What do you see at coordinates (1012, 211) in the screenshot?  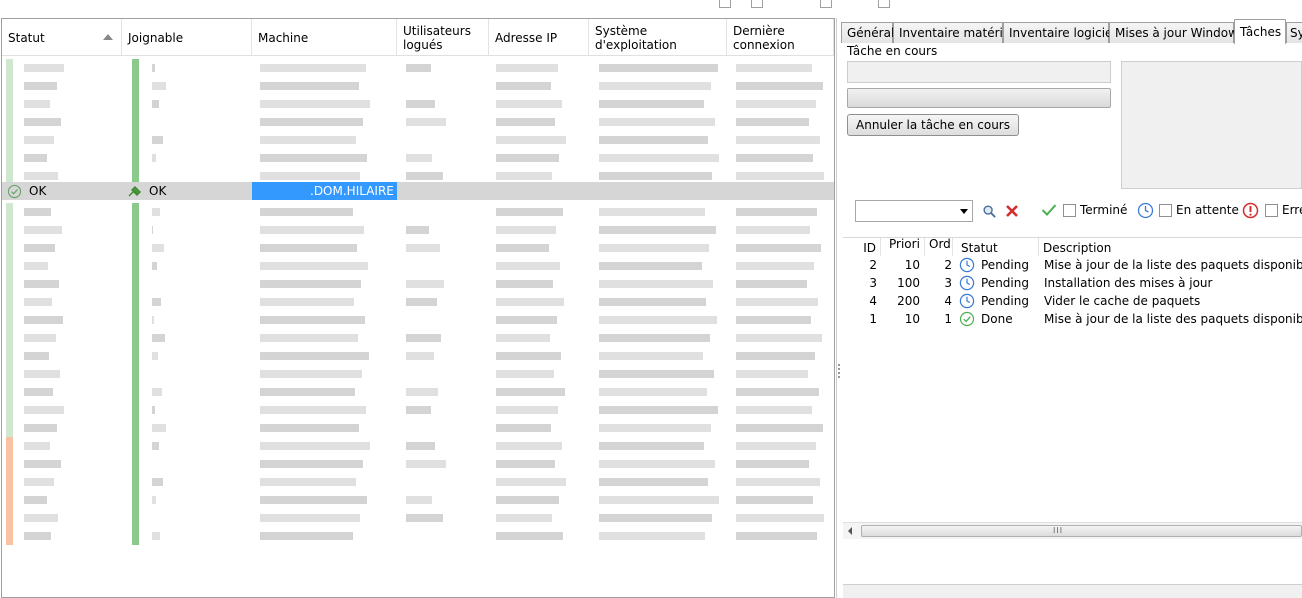 I see `clear-filter-icon` at bounding box center [1012, 211].